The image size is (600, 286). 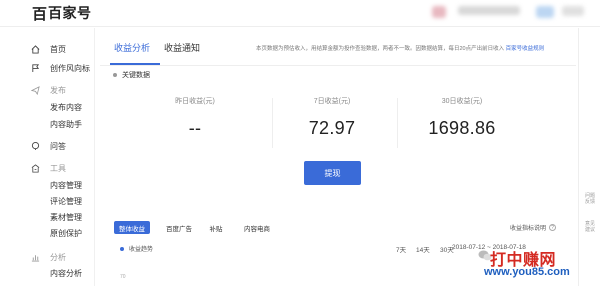 I want to click on stat-value: --, so click(x=195, y=128).